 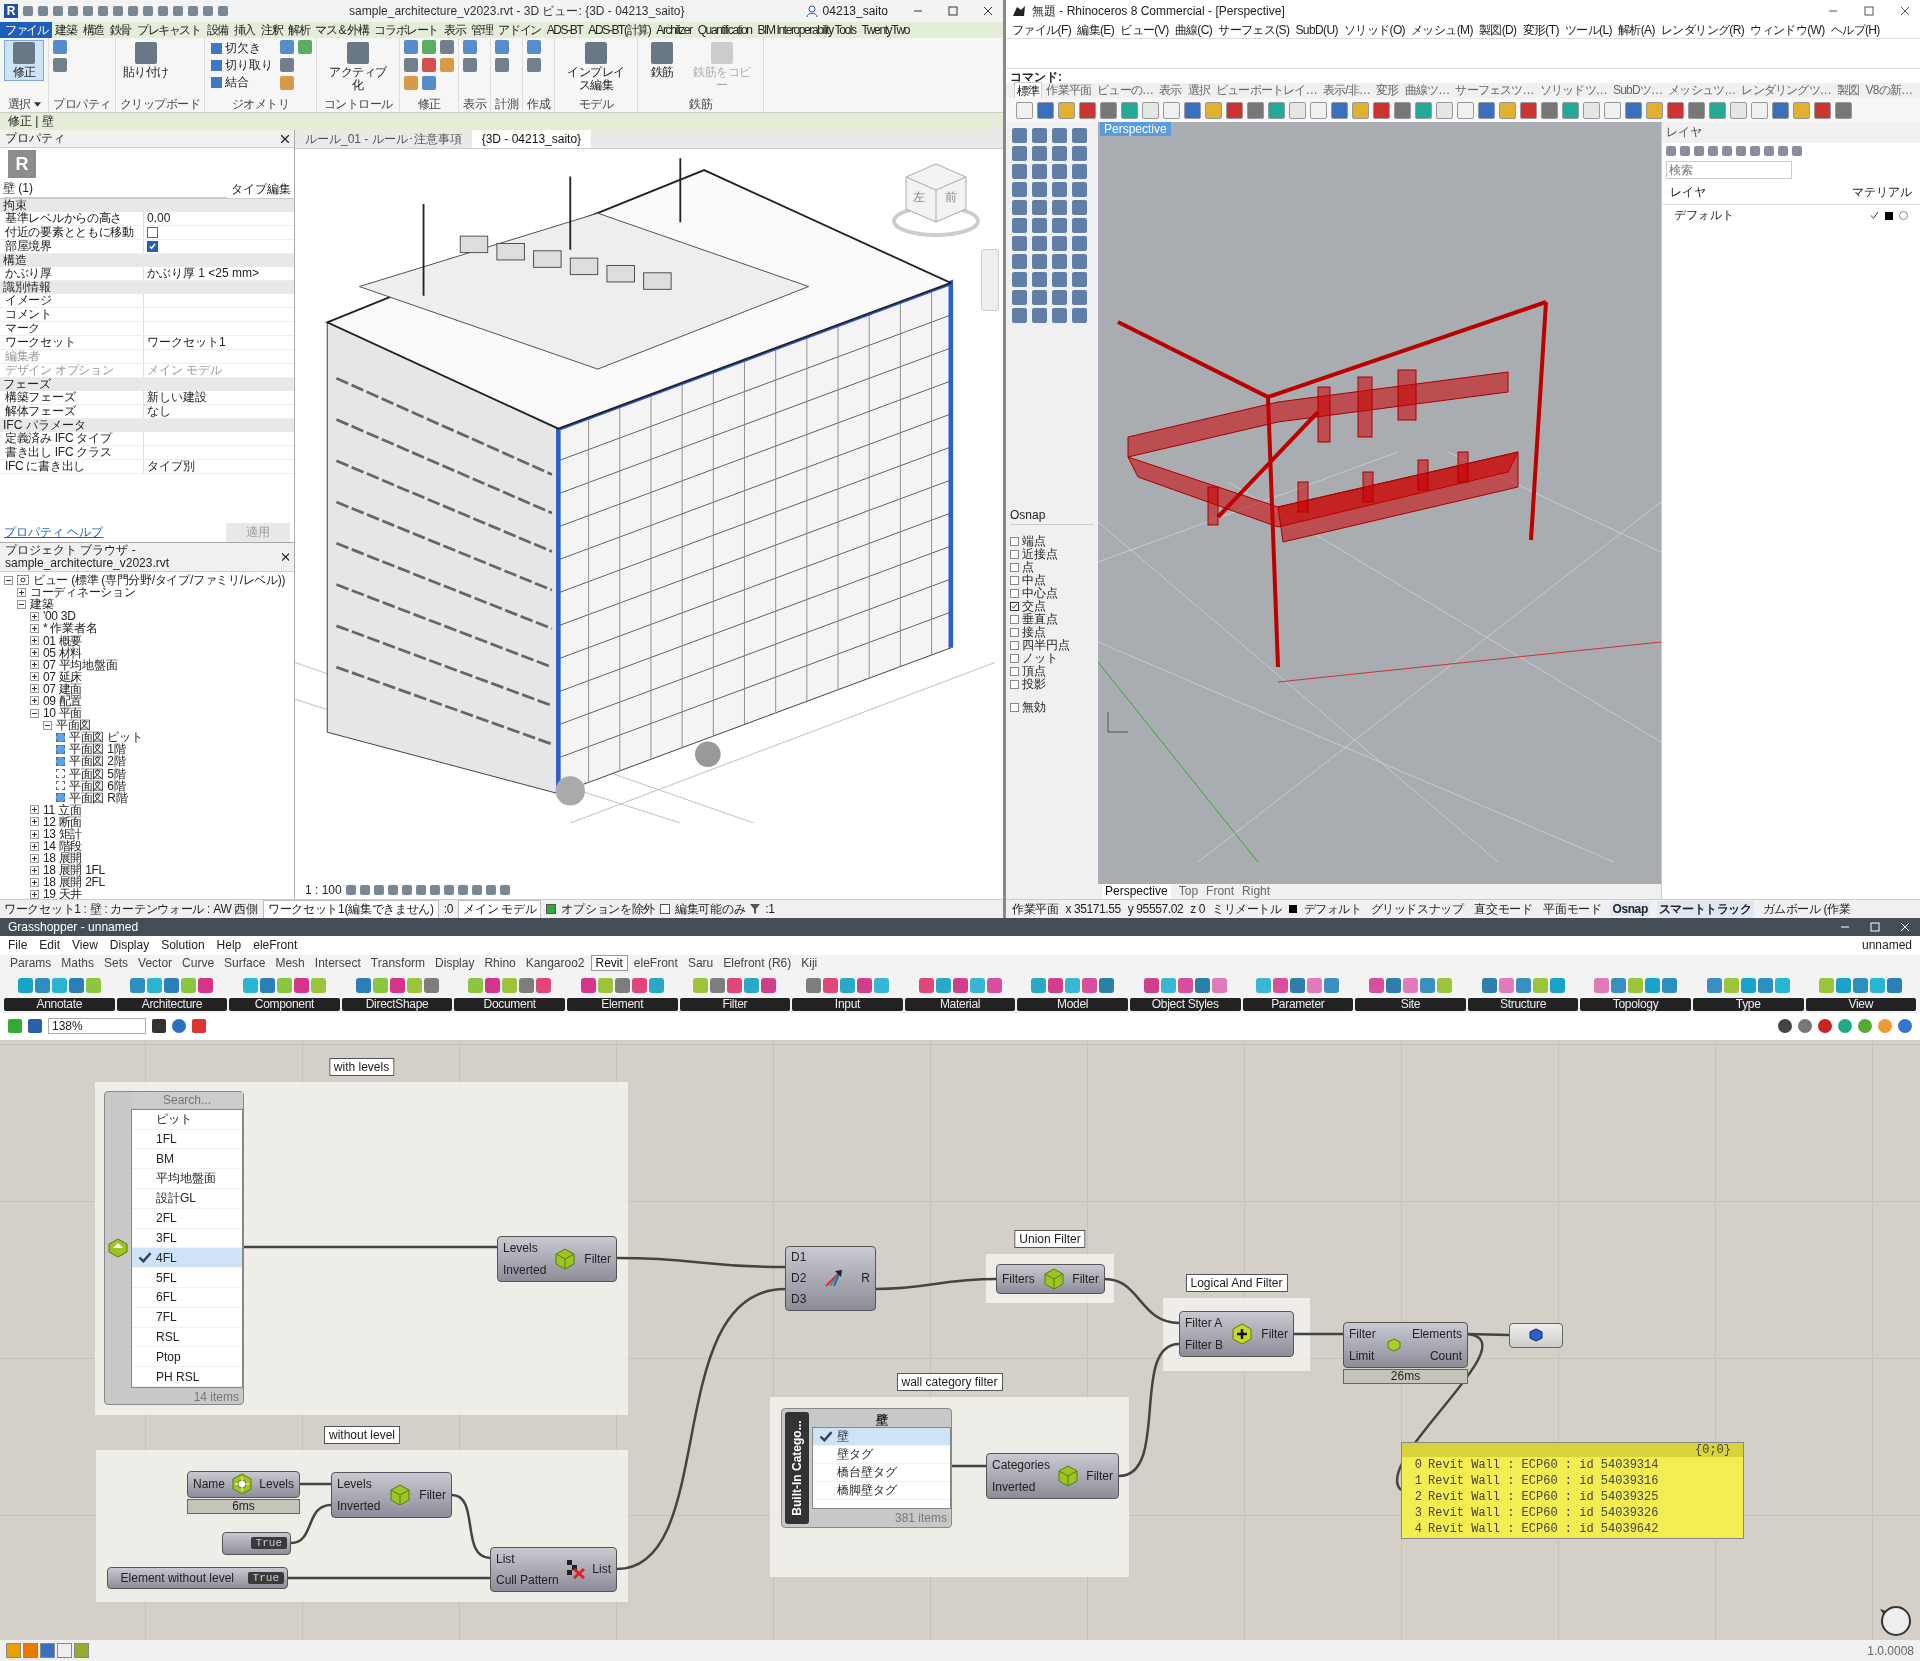 I want to click on group-label: Model, so click(x=1072, y=1004).